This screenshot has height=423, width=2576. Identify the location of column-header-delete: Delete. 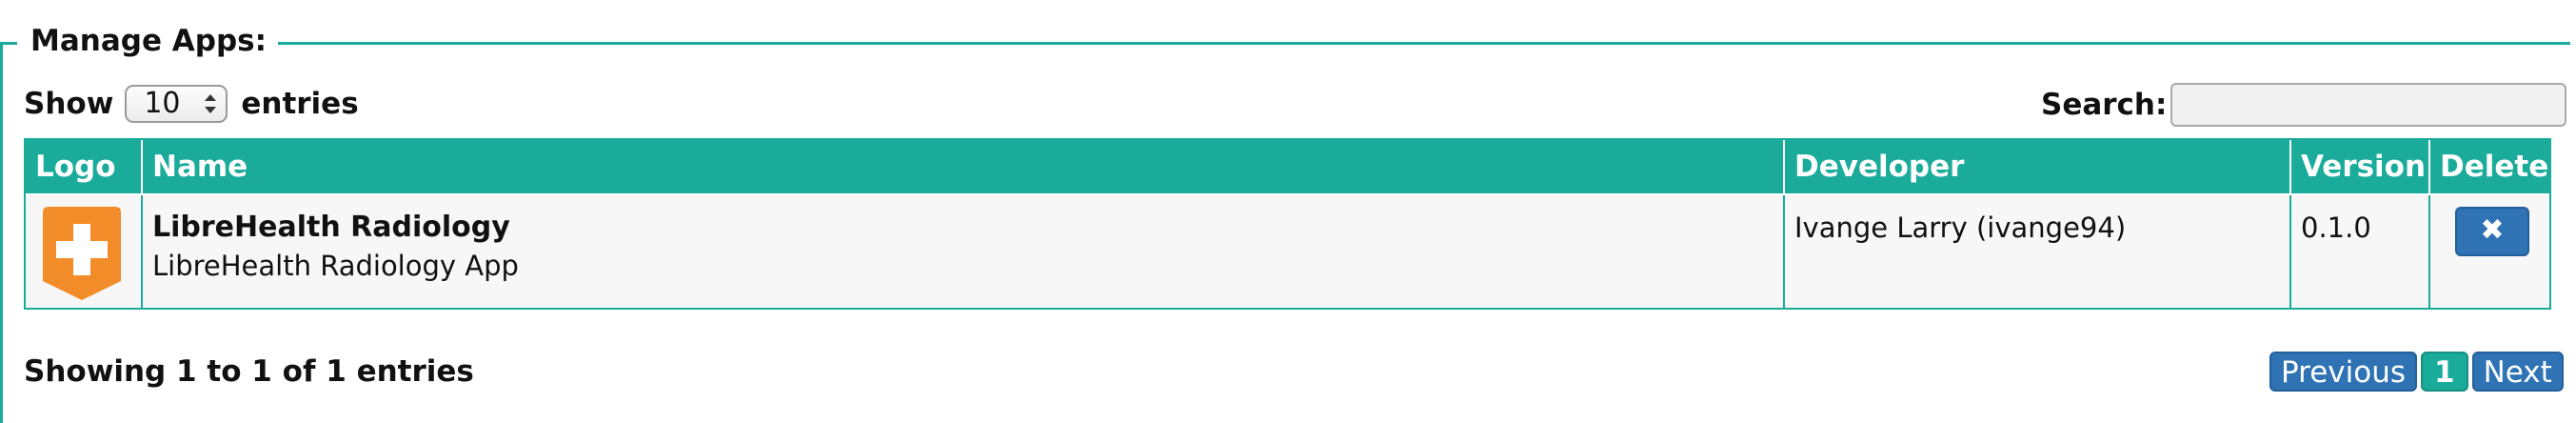
(2490, 166).